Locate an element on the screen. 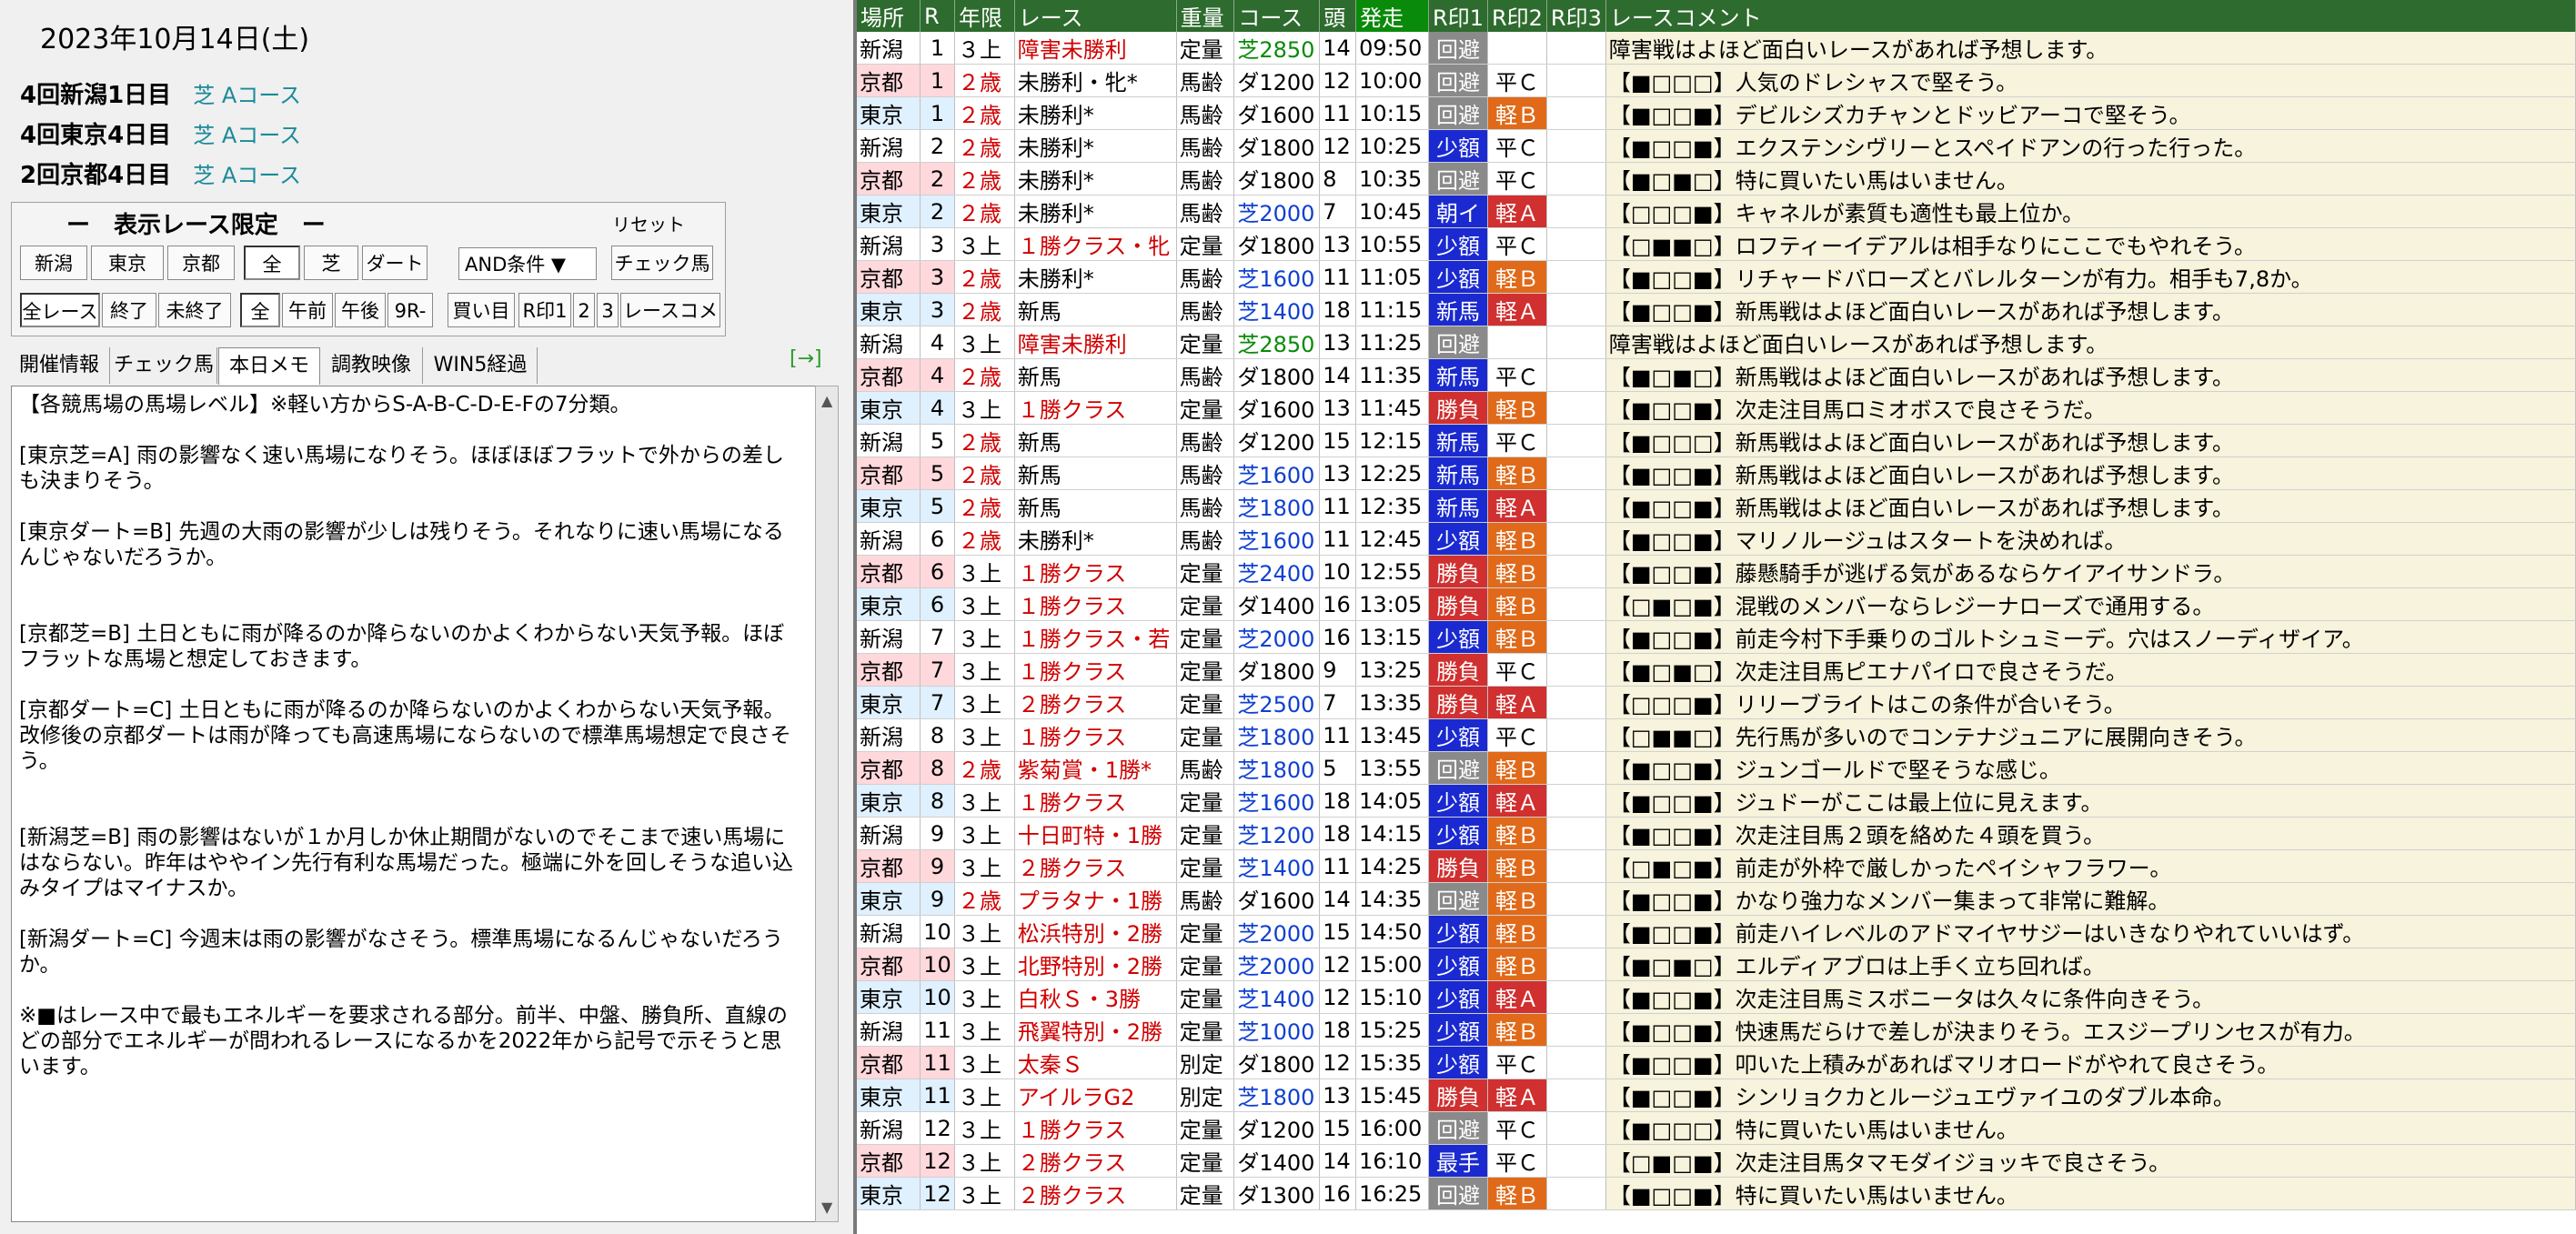  cell-runners: 5 is located at coordinates (1338, 768).